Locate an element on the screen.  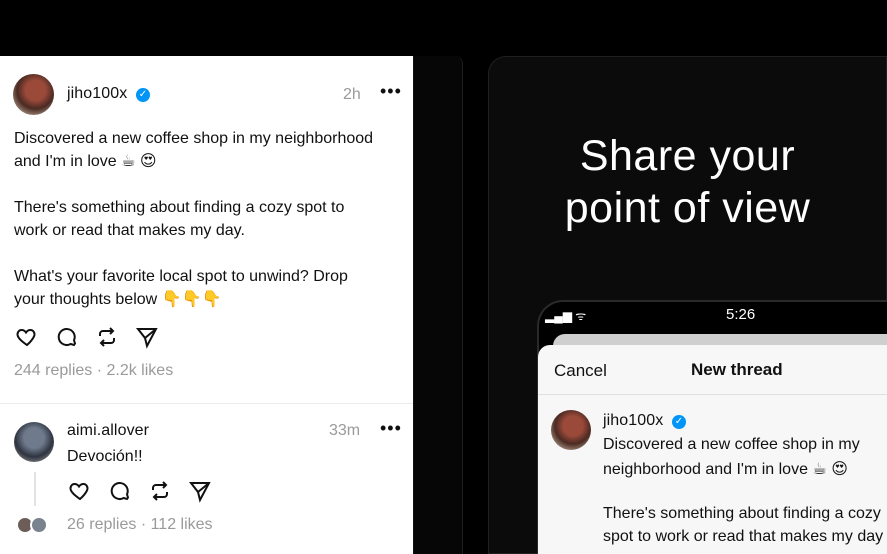
post-stats: 244 replies · 2.2k likes is located at coordinates (93, 371).